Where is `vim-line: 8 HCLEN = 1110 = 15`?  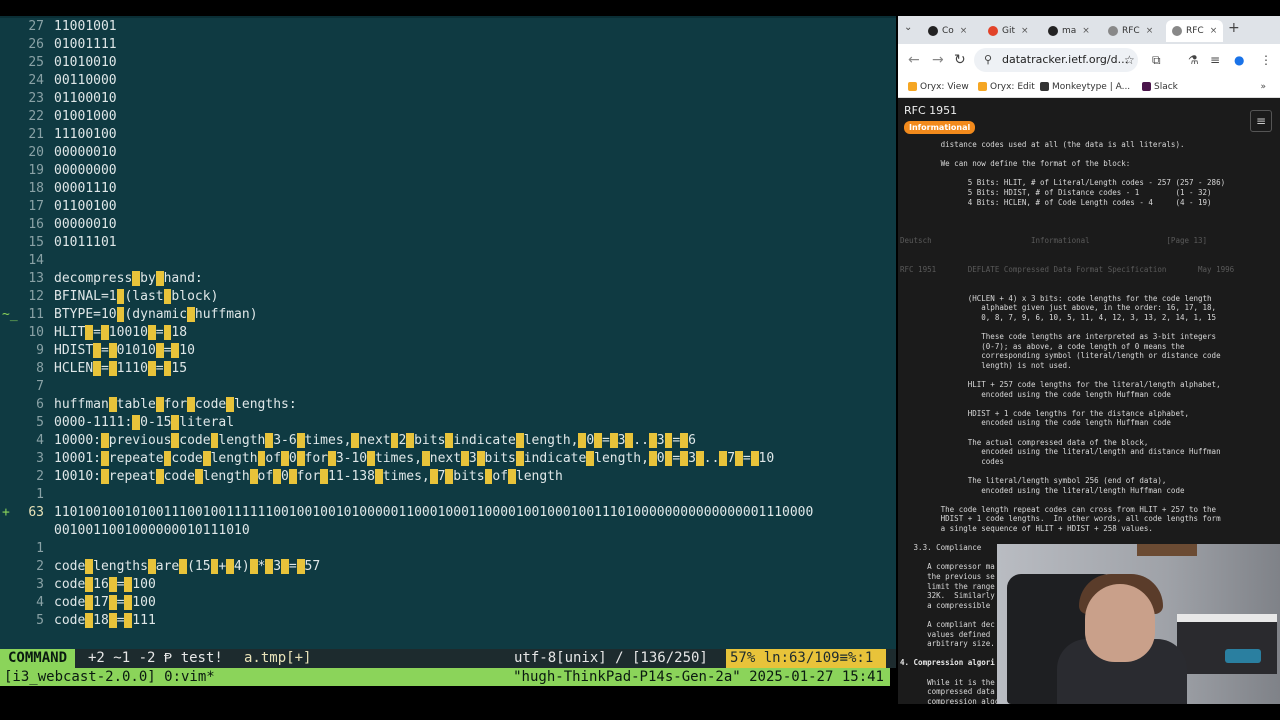
vim-line: 8 HCLEN = 1110 = 15 is located at coordinates (448, 369).